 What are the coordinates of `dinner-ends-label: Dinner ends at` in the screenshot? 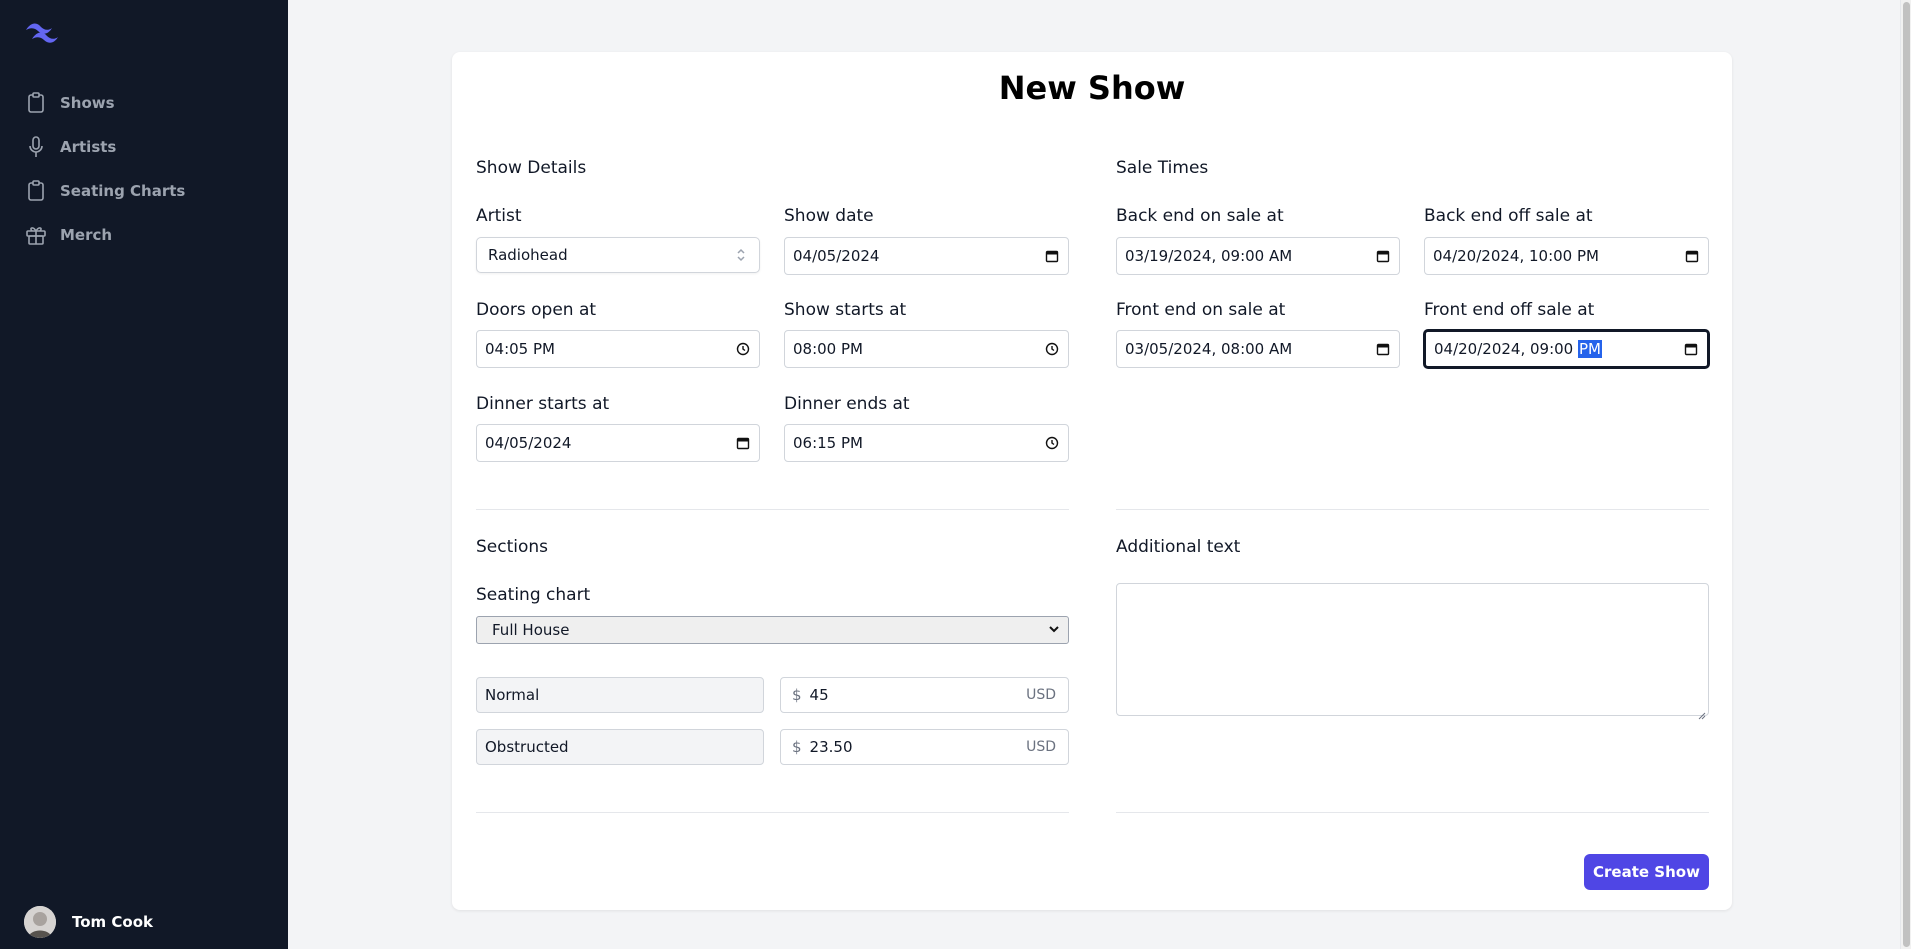 It's located at (847, 404).